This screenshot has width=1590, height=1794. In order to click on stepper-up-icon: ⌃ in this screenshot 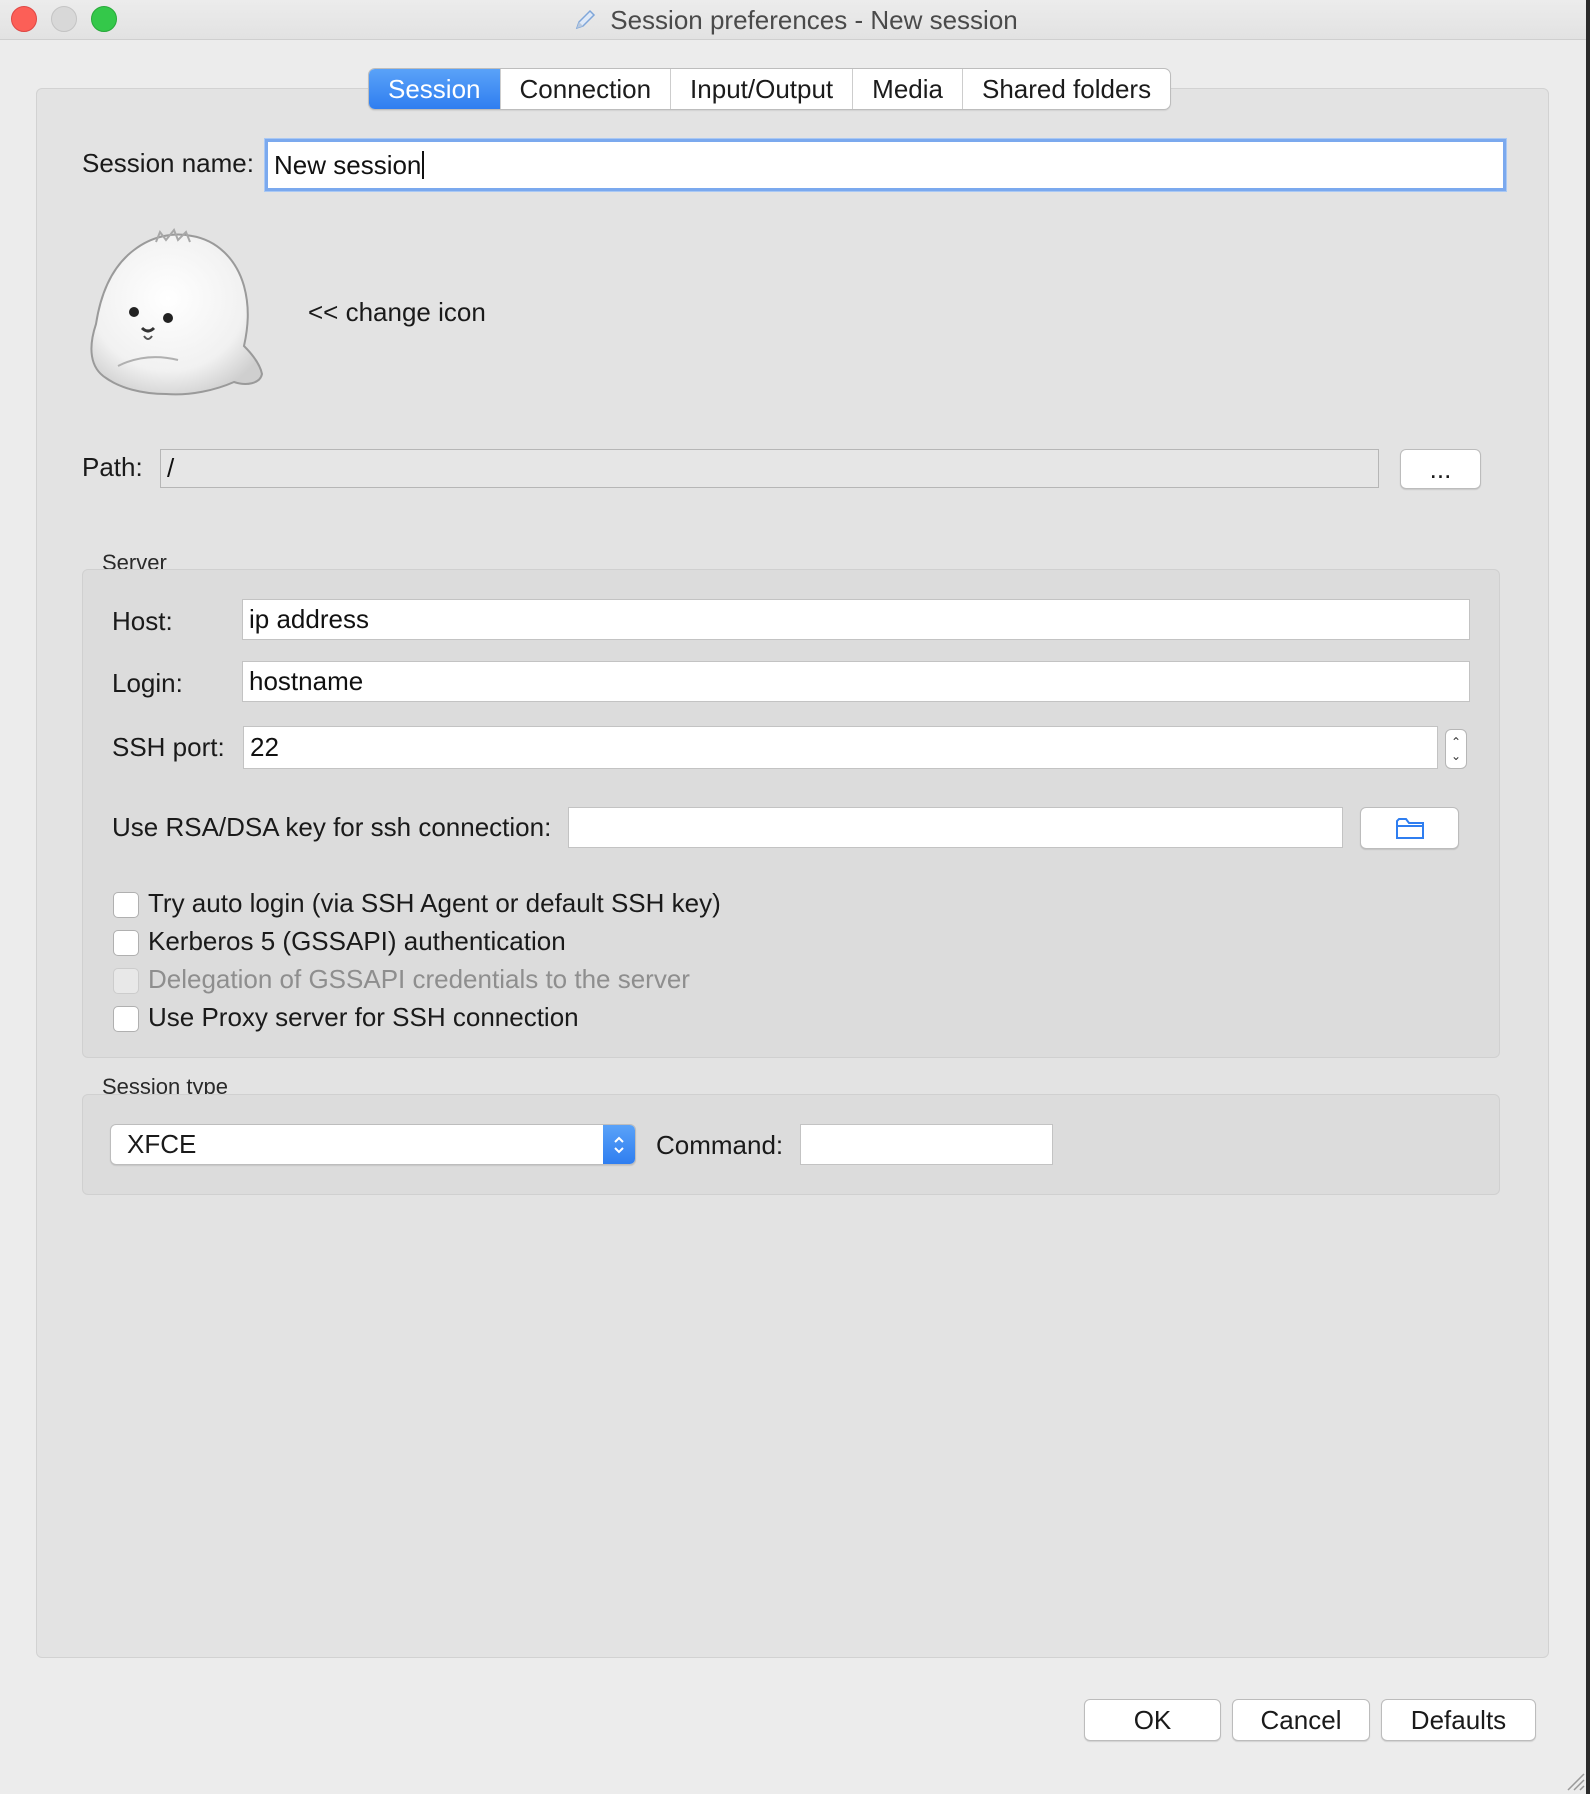, I will do `click(1456, 742)`.